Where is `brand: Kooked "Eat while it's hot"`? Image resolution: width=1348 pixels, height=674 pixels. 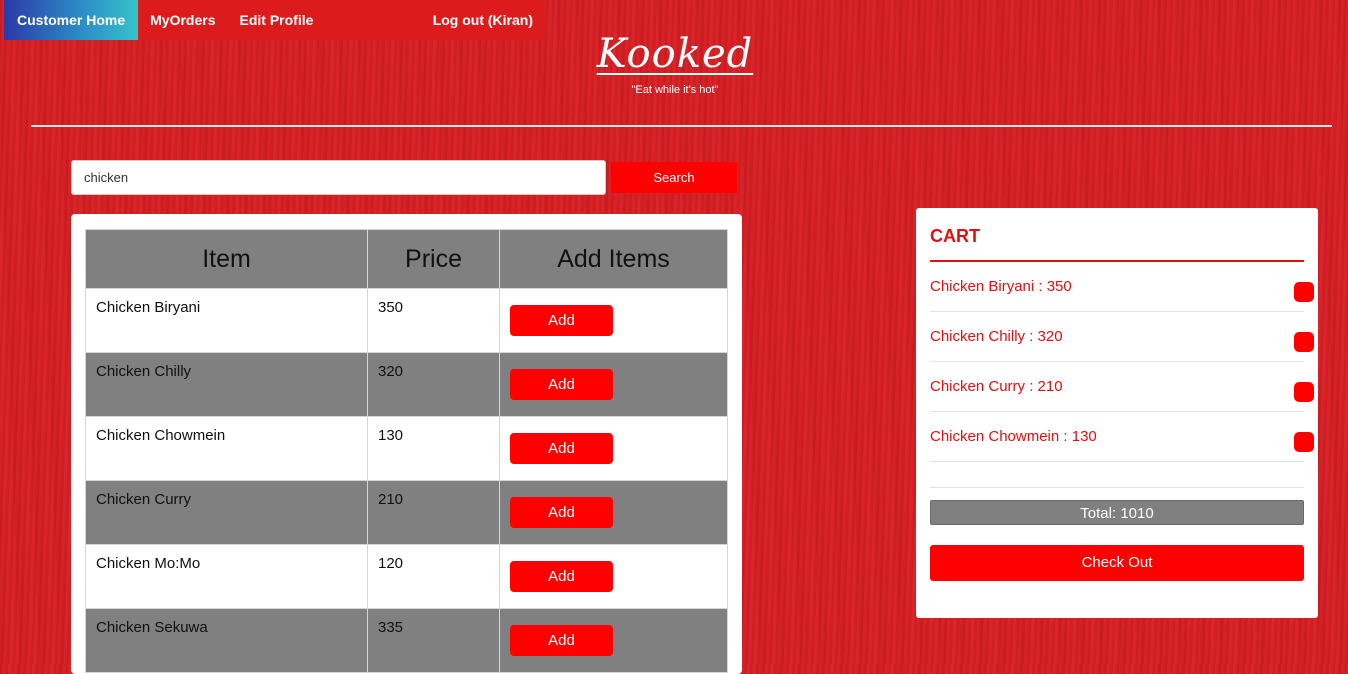
brand: Kooked "Eat while it's hot" is located at coordinates (675, 62).